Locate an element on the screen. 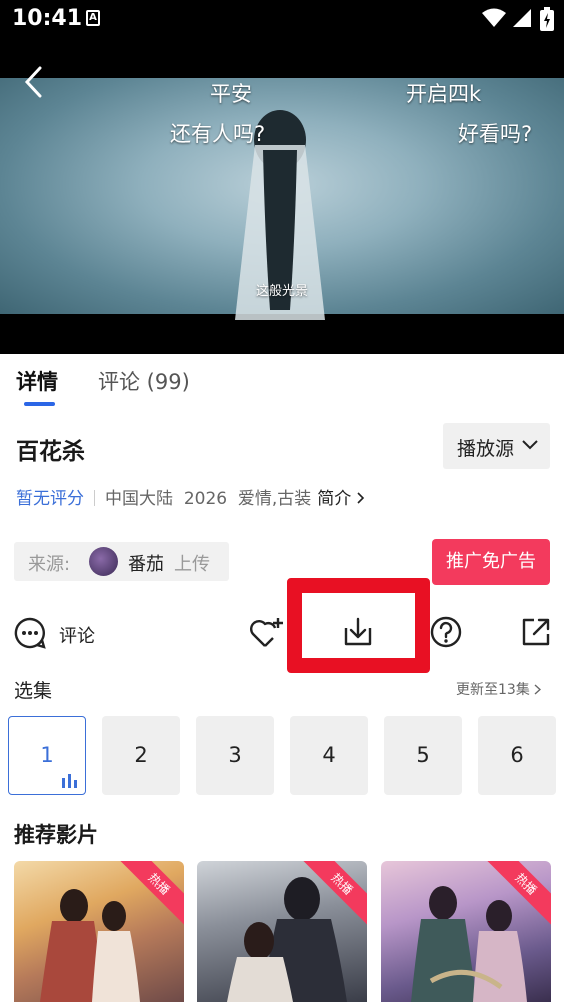 Image resolution: width=564 pixels, height=1002 pixels. play-source-button: 播放源 is located at coordinates (496, 446).